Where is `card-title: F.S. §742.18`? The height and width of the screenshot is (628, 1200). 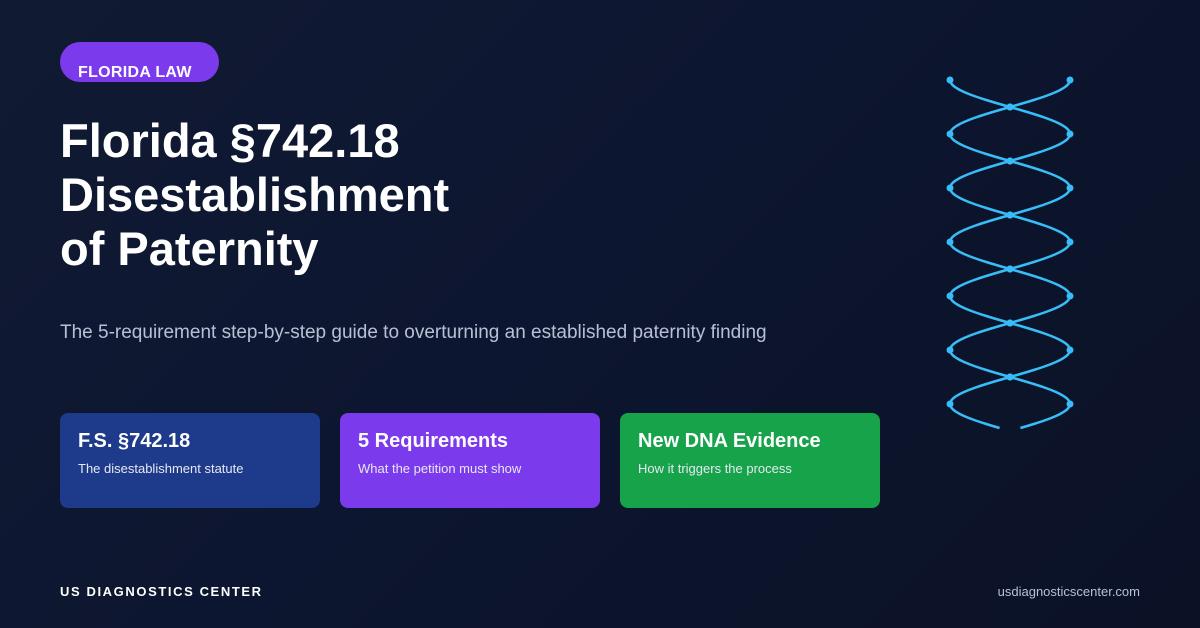
card-title: F.S. §742.18 is located at coordinates (134, 441).